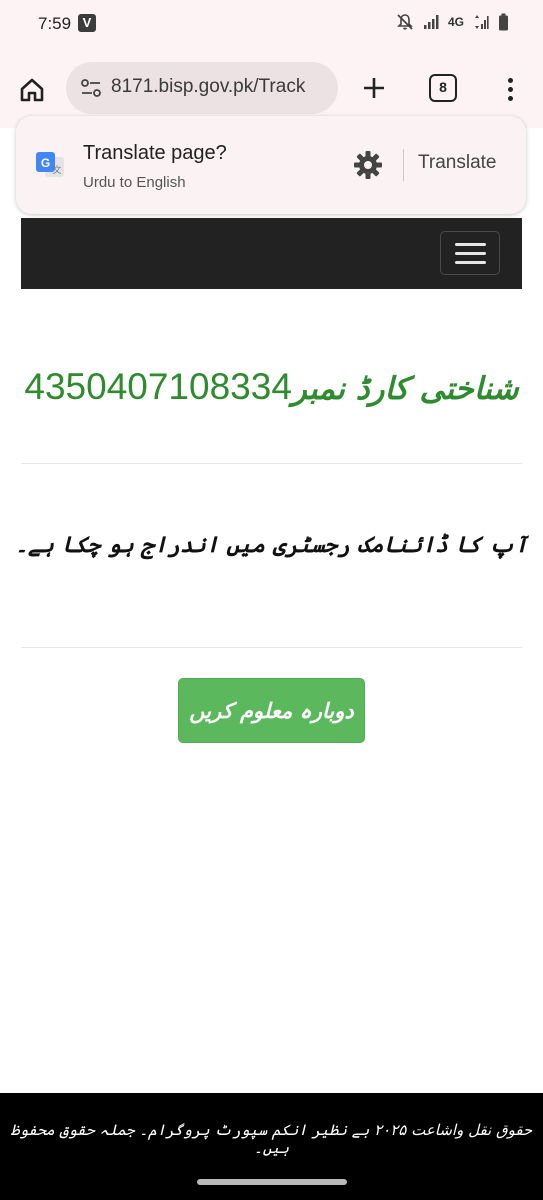  I want to click on google-translate-icon: G 文, so click(50, 164).